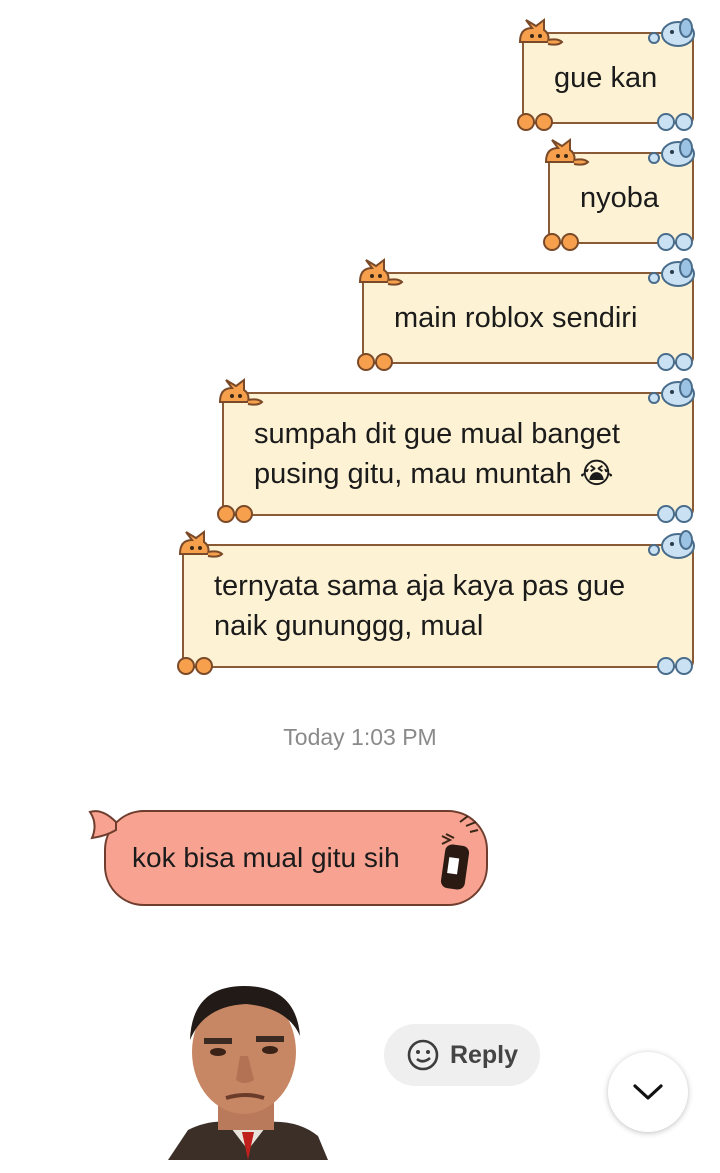 The height and width of the screenshot is (1173, 720). What do you see at coordinates (420, 586) in the screenshot?
I see `message-line: ternyata sama aja kaya pas gue` at bounding box center [420, 586].